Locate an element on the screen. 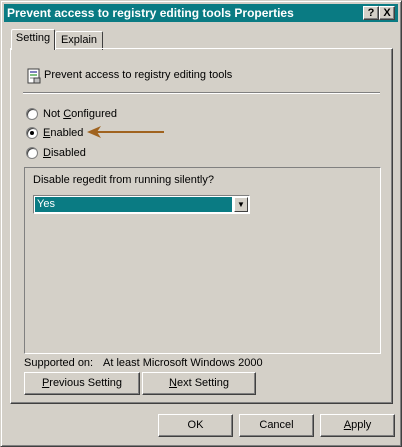  radio-disabled-label: Disabled is located at coordinates (64, 153).